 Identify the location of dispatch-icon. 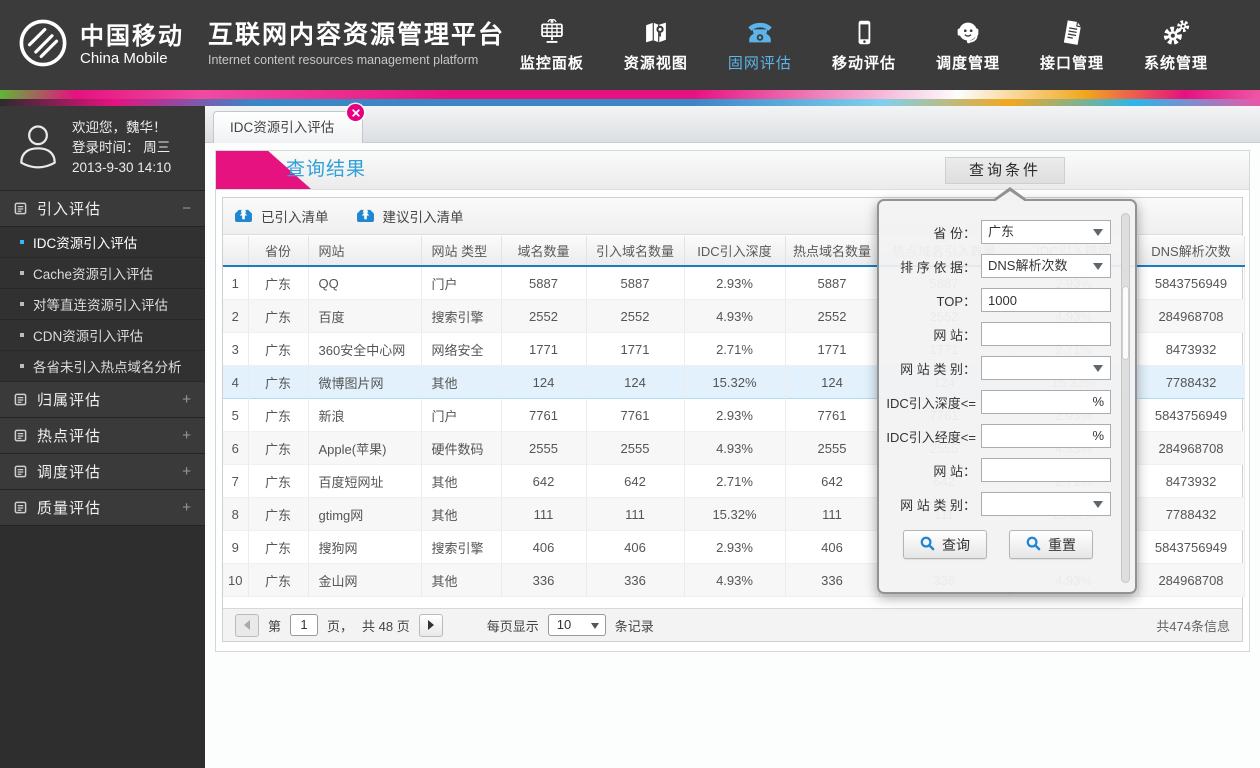
(968, 29).